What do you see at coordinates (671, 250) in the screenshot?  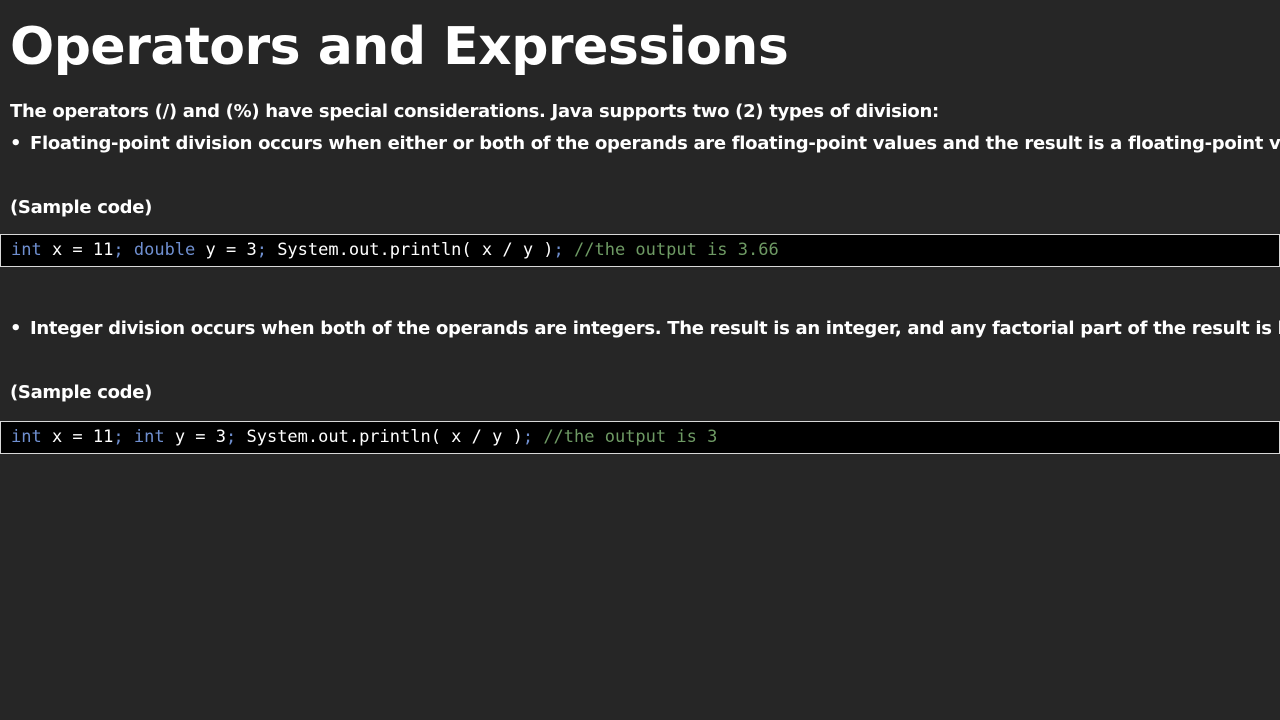 I see `code-comment: //the output is 3.66` at bounding box center [671, 250].